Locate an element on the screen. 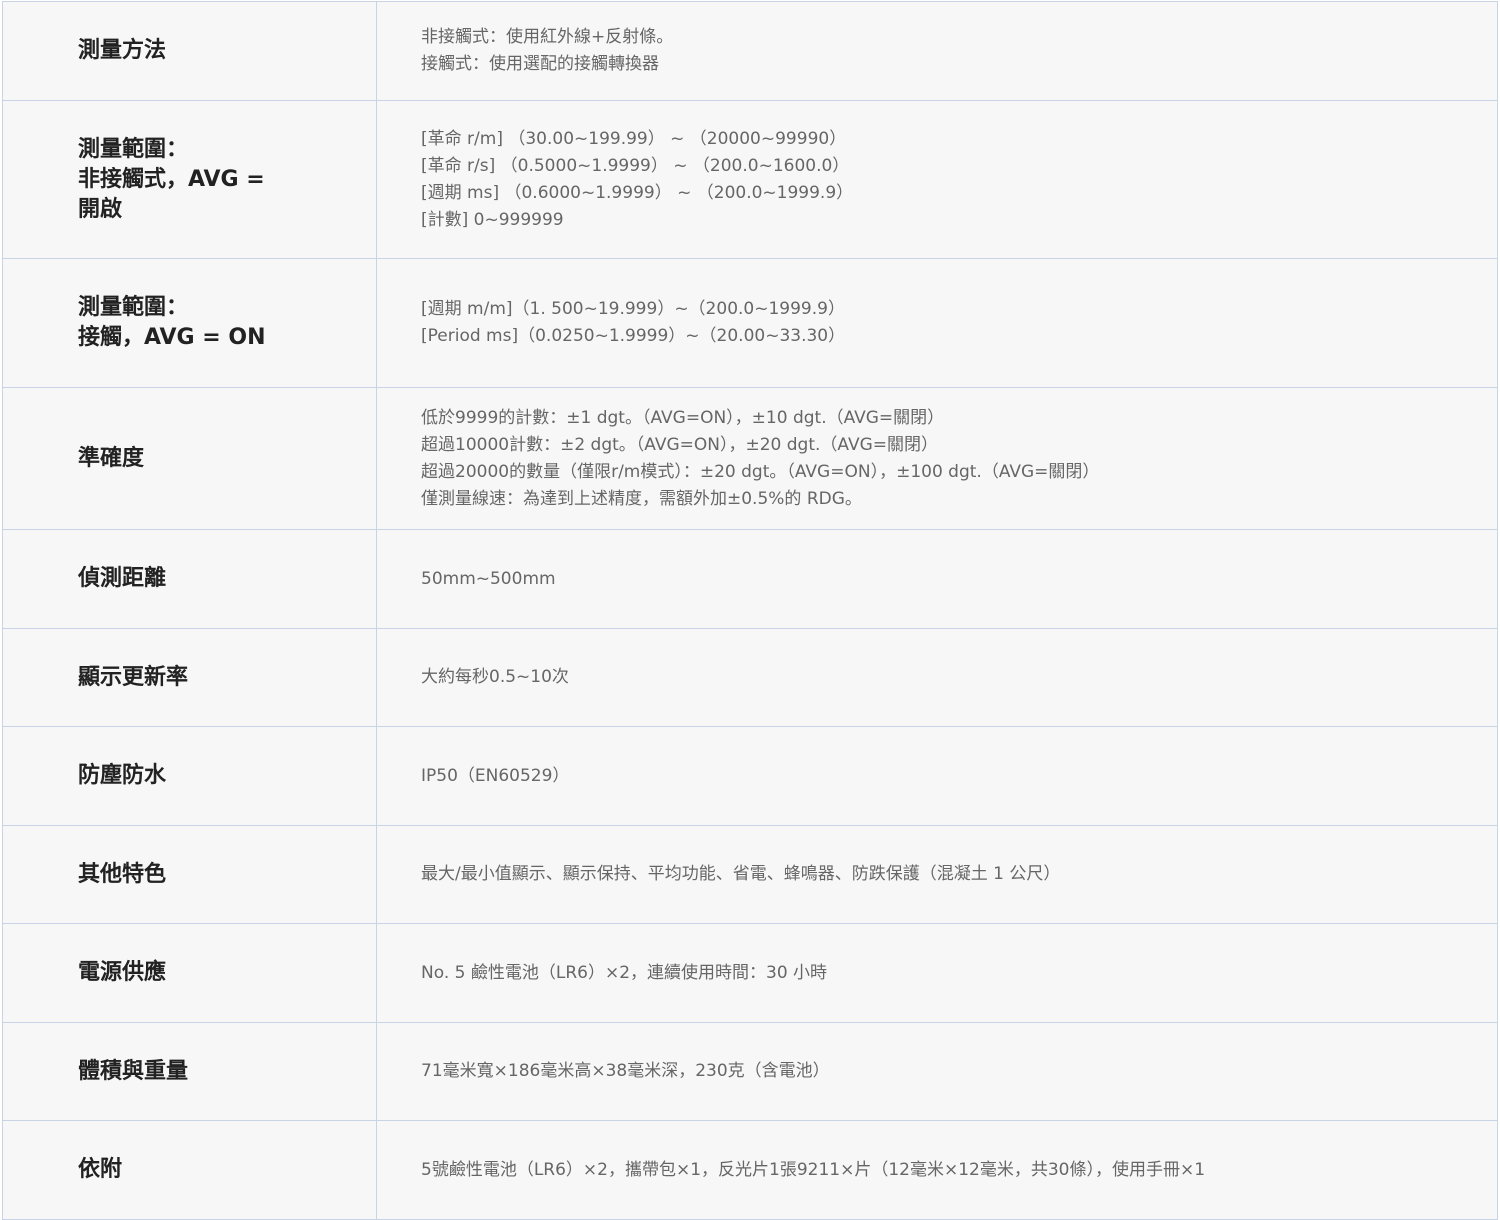 The image size is (1500, 1220). spec-label: 測量範圍： 接觸，AVG = ON is located at coordinates (189, 323).